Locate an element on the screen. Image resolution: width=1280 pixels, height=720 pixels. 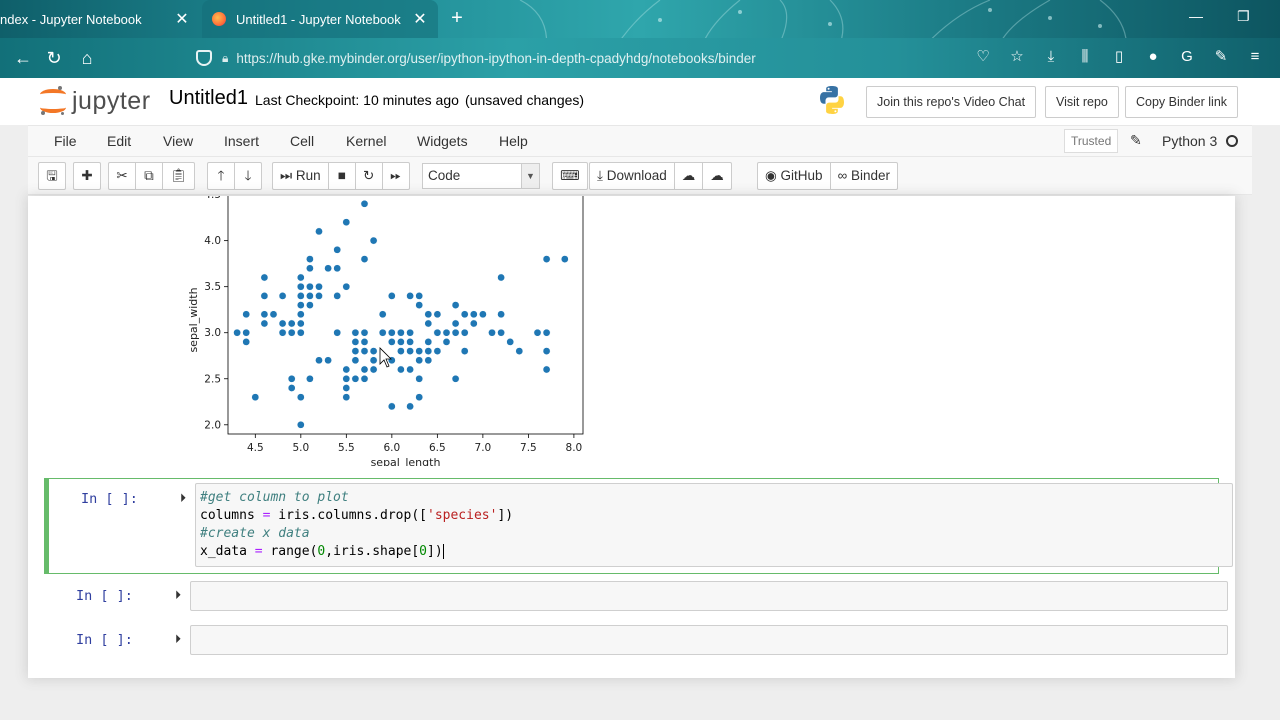
jupyter-logo-text: jupyter is located at coordinates (111, 100).